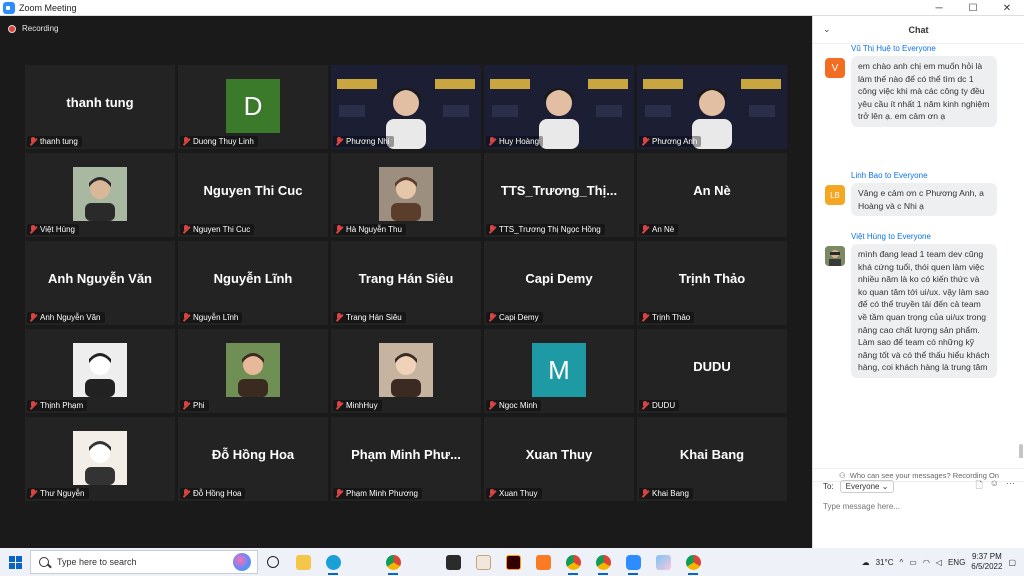 The image size is (1024, 576). Describe the element at coordinates (9, 7) in the screenshot. I see `zoom-logo-icon` at that location.